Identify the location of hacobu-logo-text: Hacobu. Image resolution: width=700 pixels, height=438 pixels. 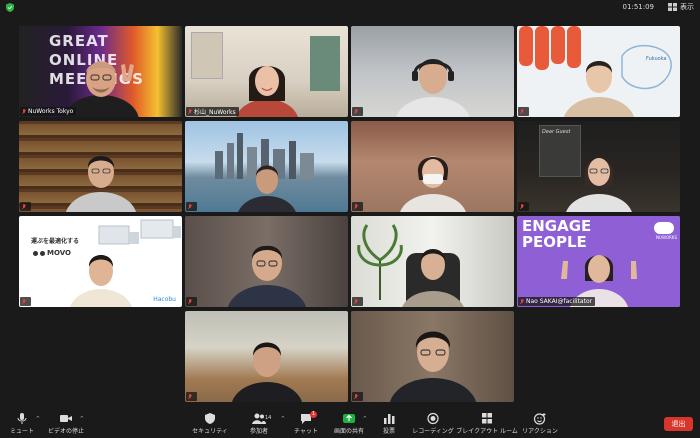
(164, 299).